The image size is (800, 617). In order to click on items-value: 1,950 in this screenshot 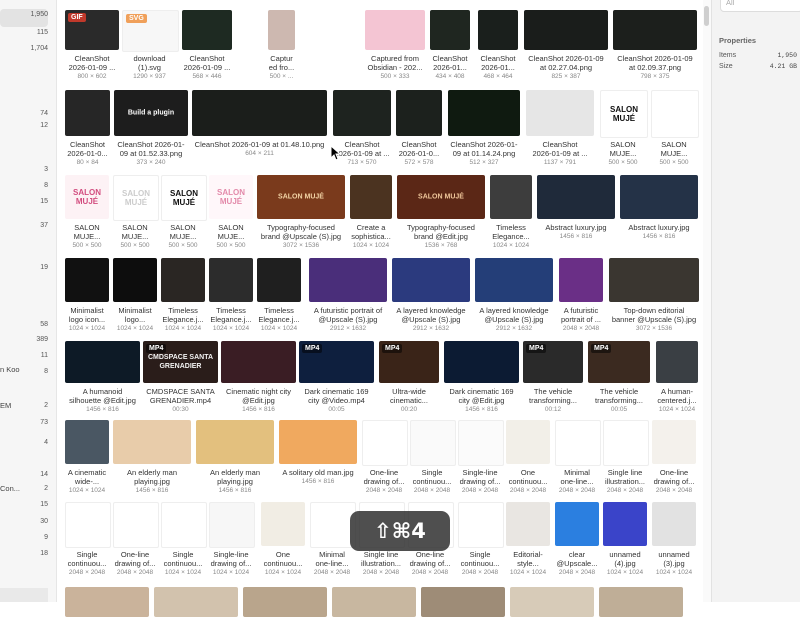, I will do `click(787, 55)`.